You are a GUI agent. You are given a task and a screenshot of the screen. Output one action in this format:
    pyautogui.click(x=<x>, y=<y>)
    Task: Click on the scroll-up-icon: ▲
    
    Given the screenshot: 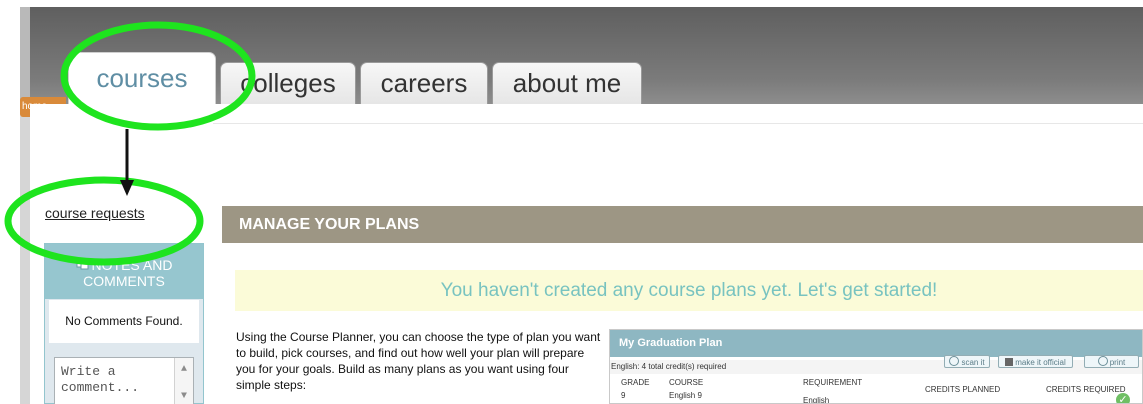 What is the action you would take?
    pyautogui.click(x=184, y=370)
    